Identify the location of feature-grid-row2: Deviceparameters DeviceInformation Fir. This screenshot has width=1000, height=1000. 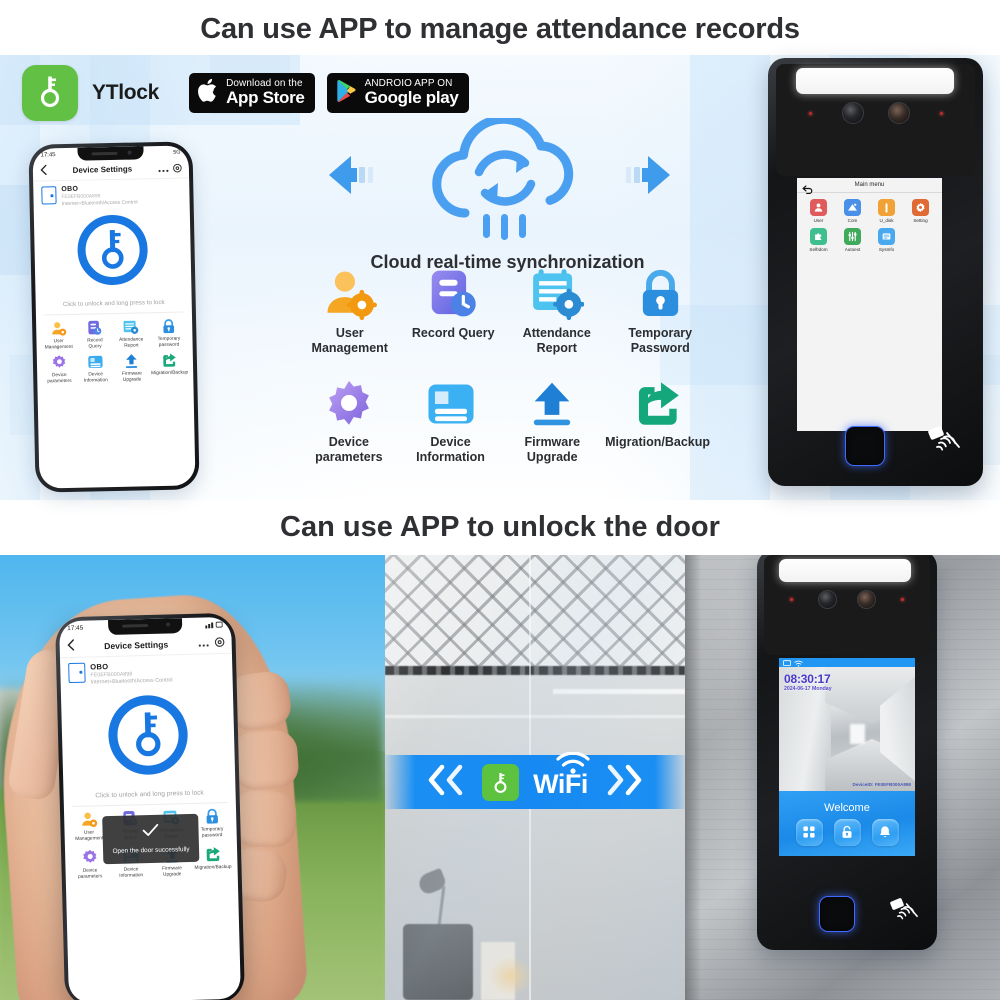
(505, 418).